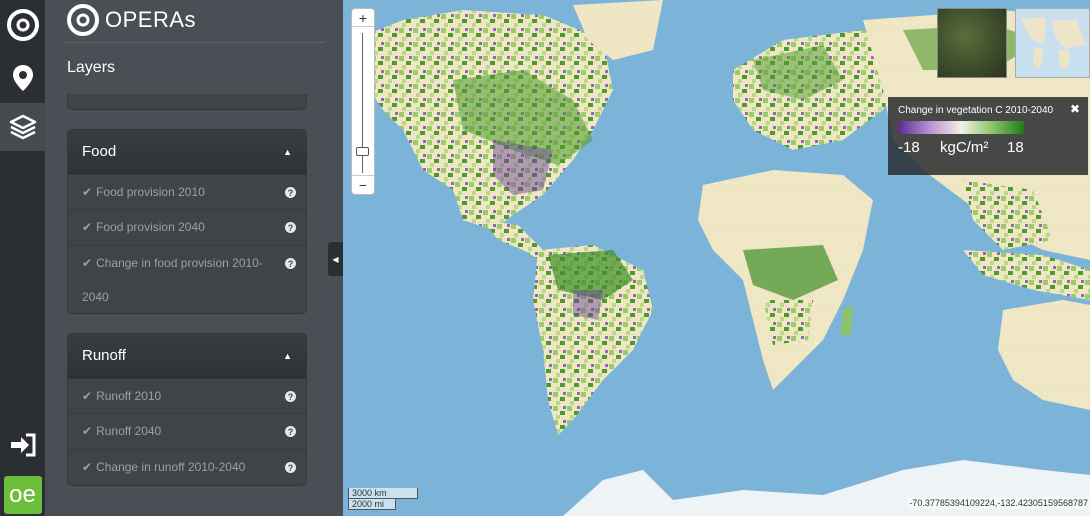 Image resolution: width=1090 pixels, height=516 pixels. I want to click on layer-item-label: Runoff 2040, so click(129, 431).